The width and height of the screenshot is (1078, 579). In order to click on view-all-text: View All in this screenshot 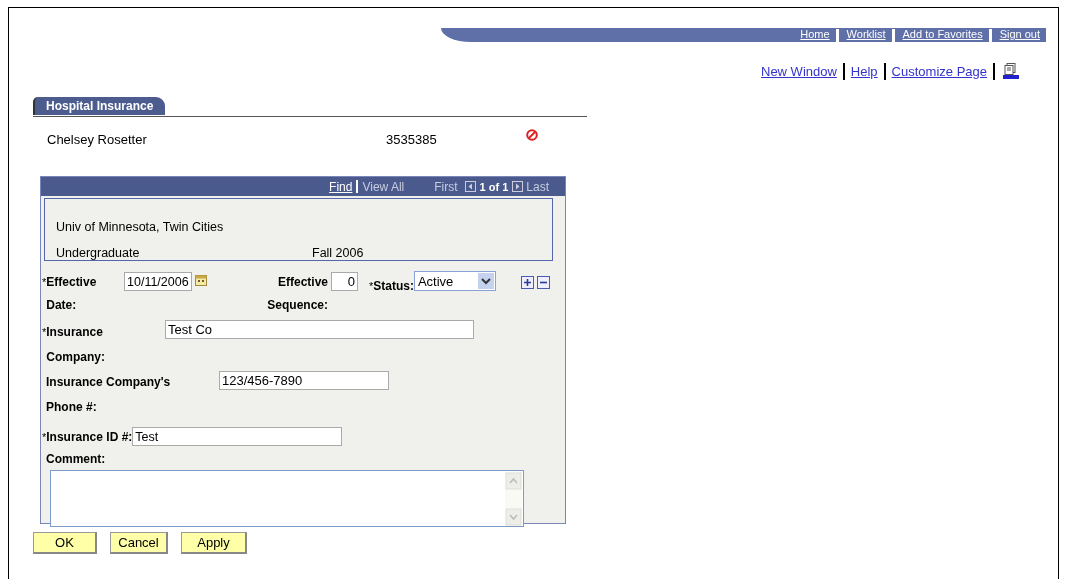, I will do `click(383, 186)`.